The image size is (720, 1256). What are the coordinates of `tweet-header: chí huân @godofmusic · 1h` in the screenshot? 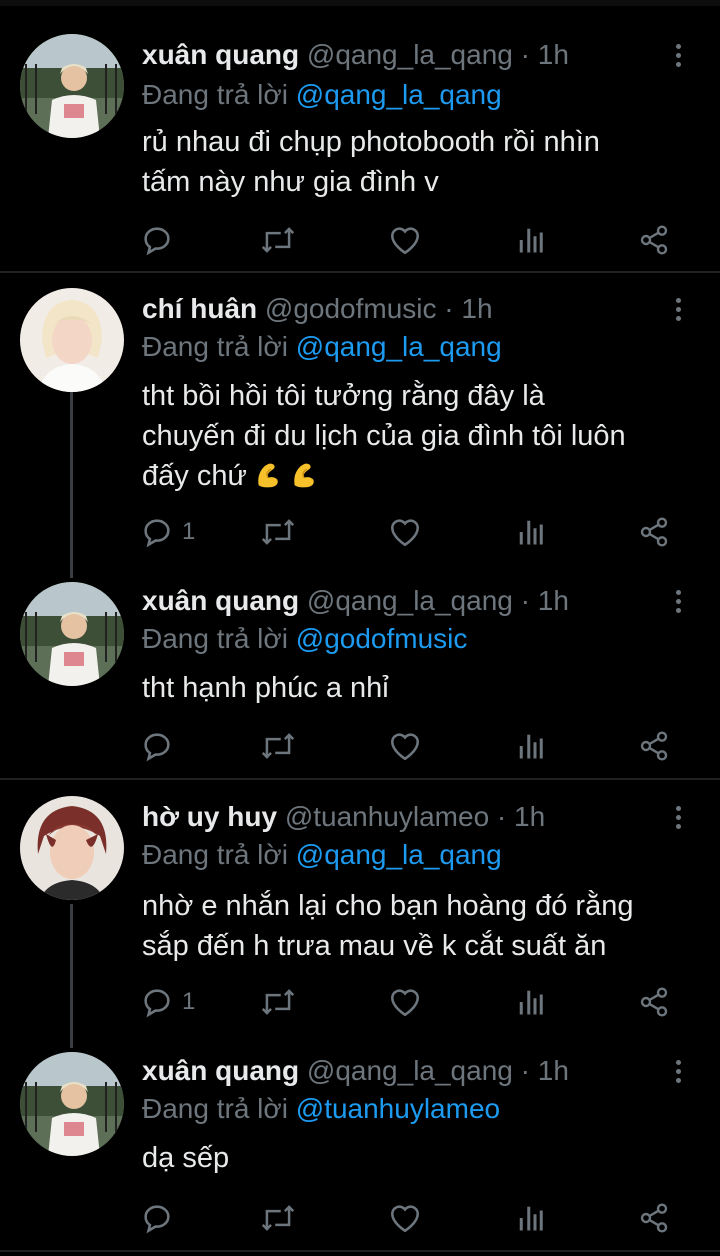 It's located at (317, 308).